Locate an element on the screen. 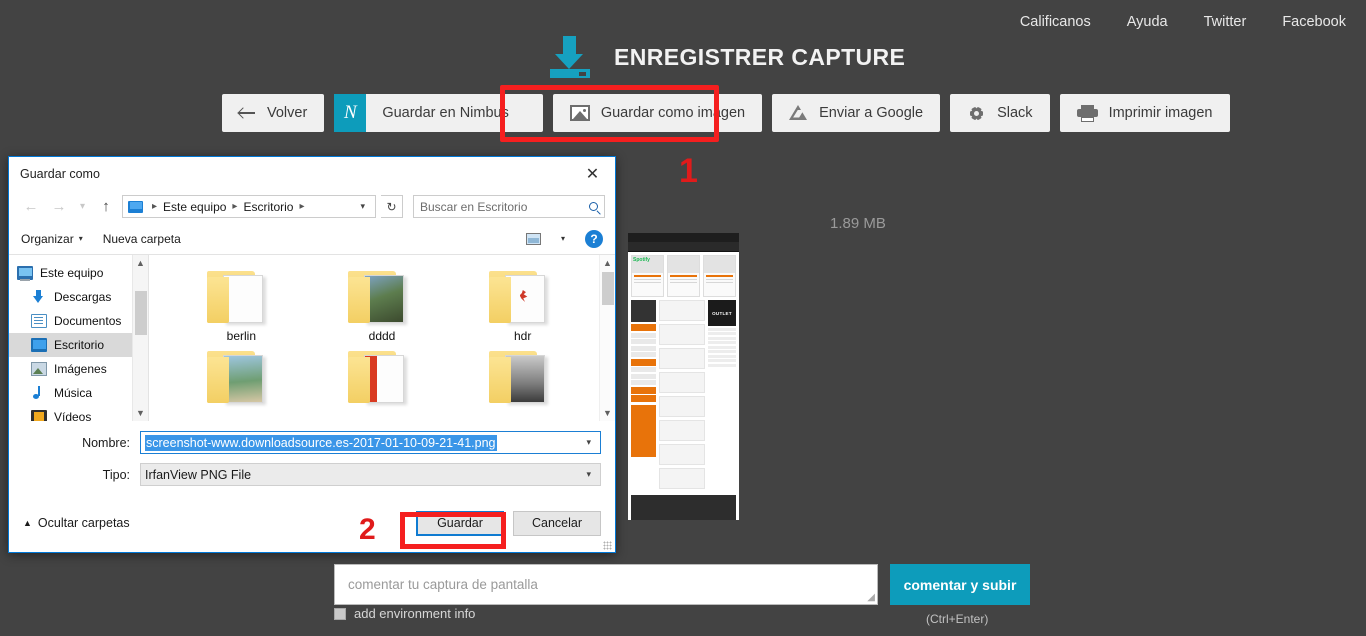  file-item: berlin is located at coordinates (241, 306).